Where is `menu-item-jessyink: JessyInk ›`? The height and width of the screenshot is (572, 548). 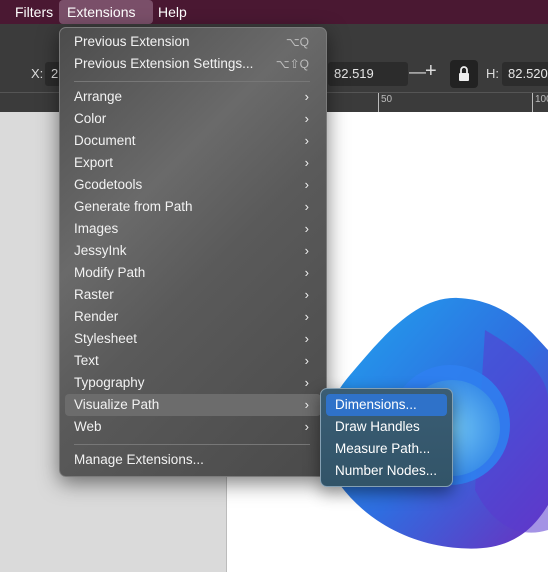
menu-item-jessyink: JessyInk › is located at coordinates (193, 251).